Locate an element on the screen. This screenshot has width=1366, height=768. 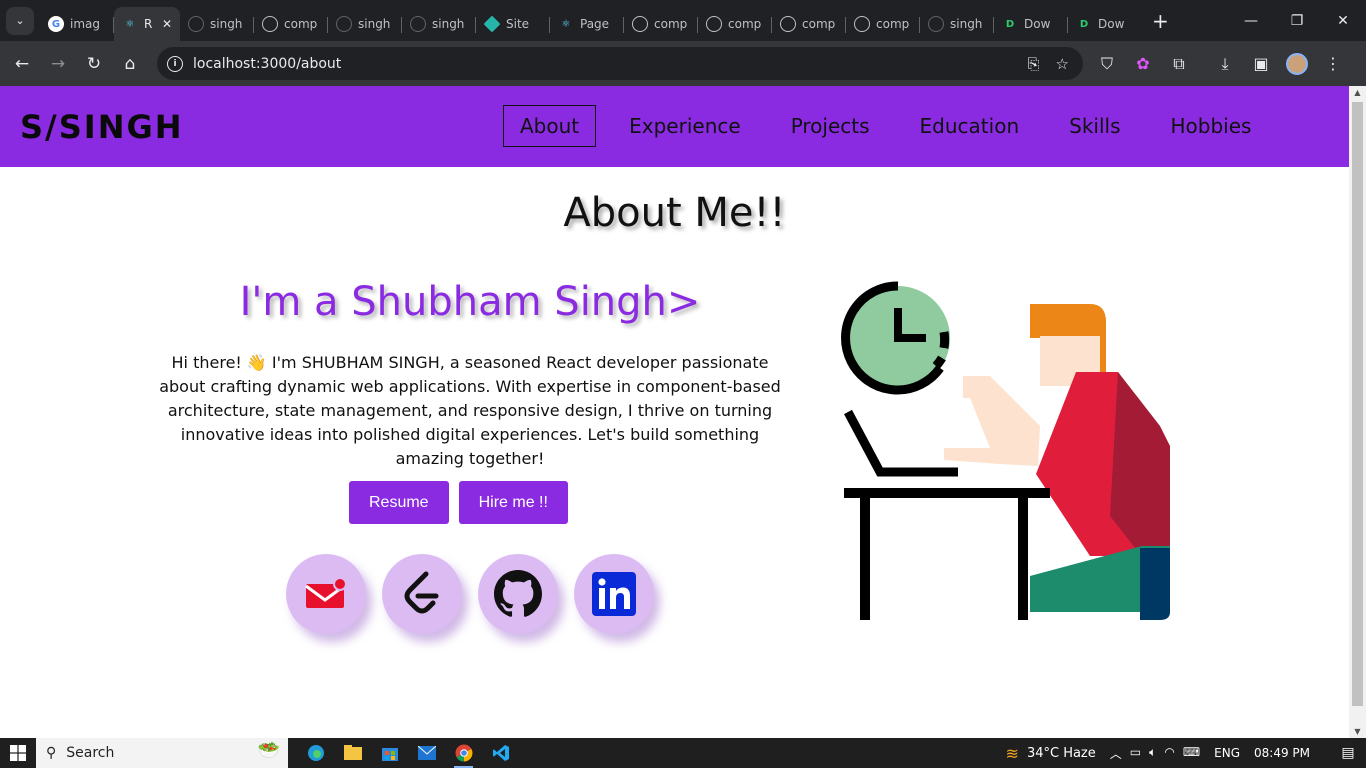
show-hidden-icons-chevron-icon: ︿ is located at coordinates (1116, 753).